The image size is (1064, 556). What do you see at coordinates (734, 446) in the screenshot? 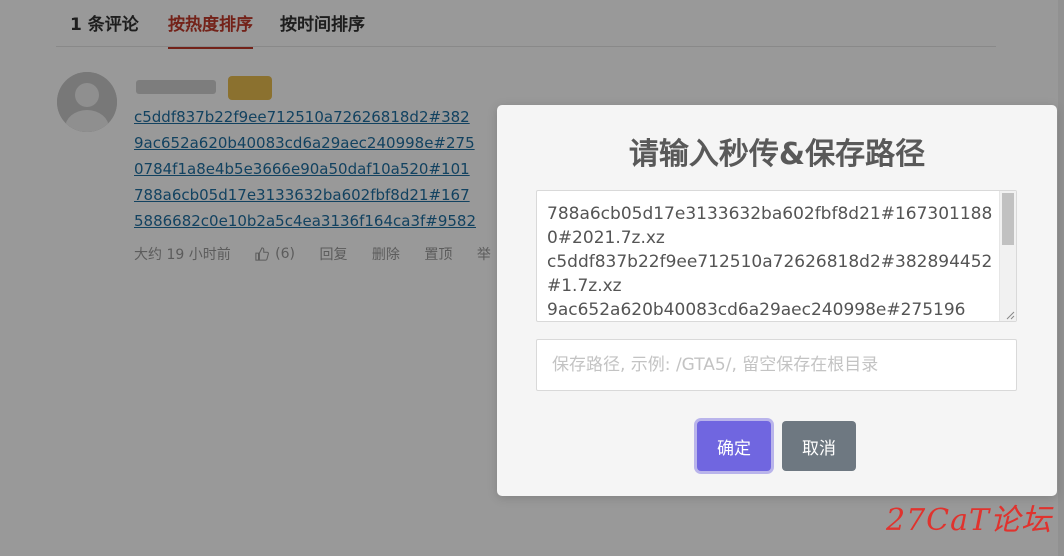
I see `confirm-button: 确定` at bounding box center [734, 446].